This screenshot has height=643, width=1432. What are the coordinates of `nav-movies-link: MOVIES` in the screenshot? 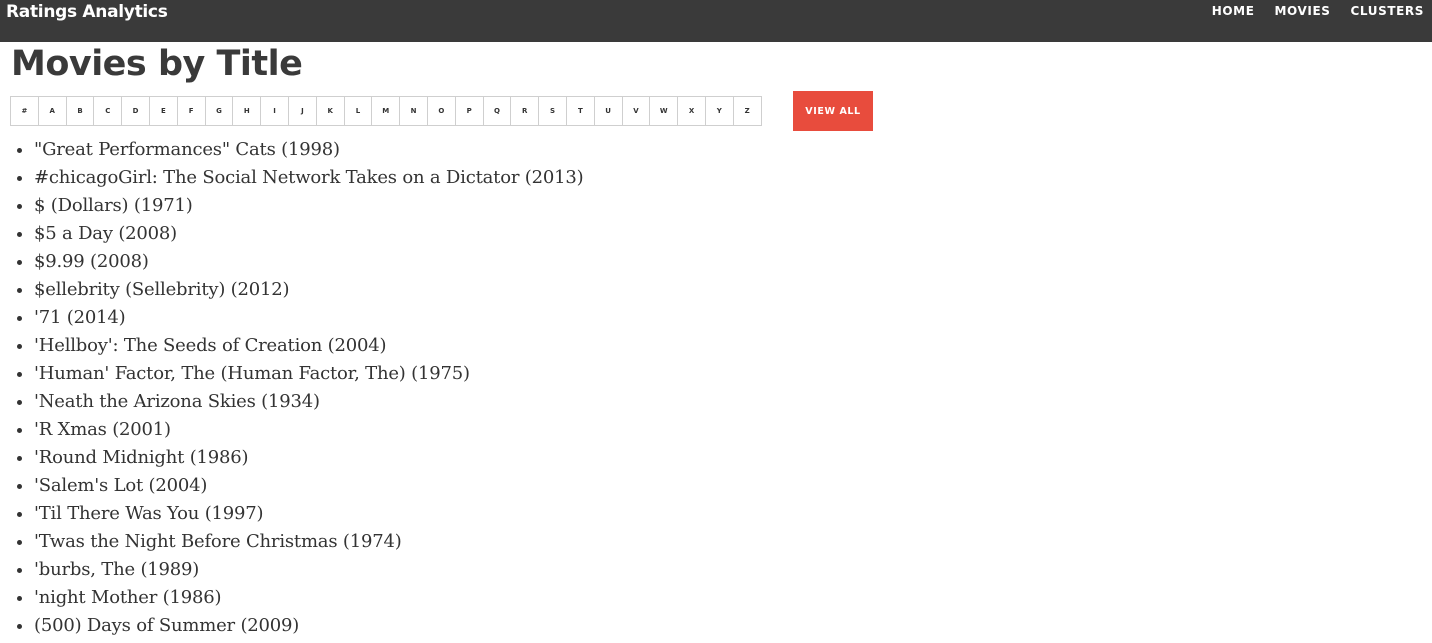 It's located at (1303, 11).